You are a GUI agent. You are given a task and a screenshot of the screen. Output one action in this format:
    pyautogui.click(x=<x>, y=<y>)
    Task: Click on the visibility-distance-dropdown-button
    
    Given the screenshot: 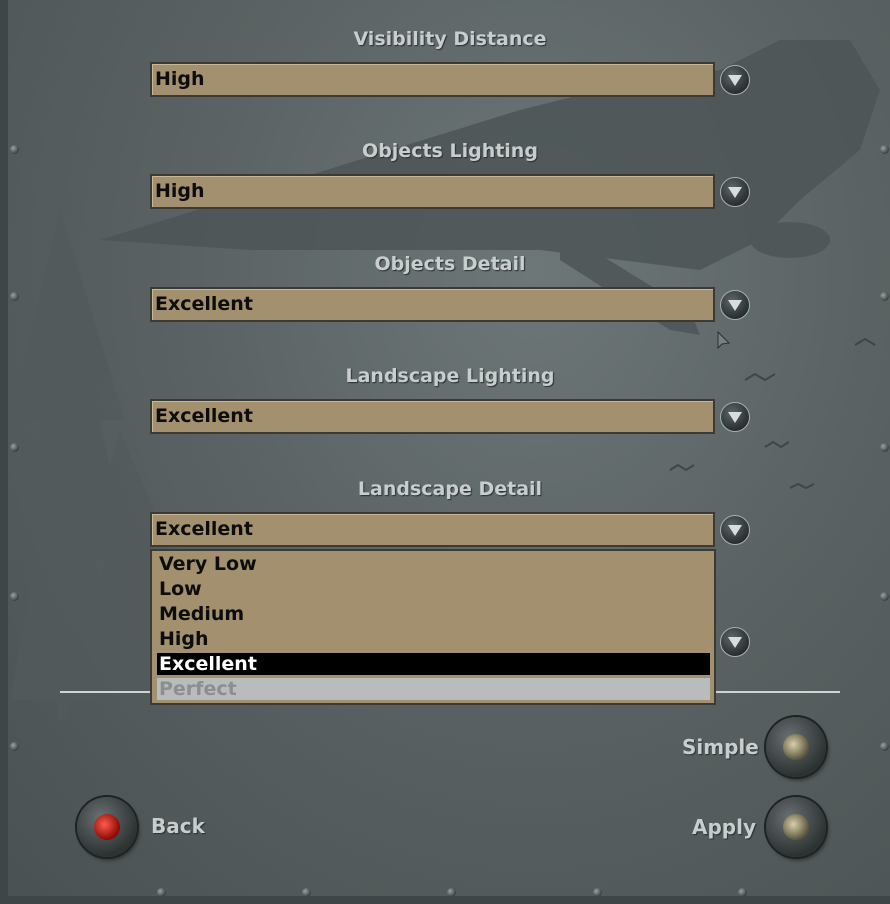 What is the action you would take?
    pyautogui.click(x=735, y=80)
    